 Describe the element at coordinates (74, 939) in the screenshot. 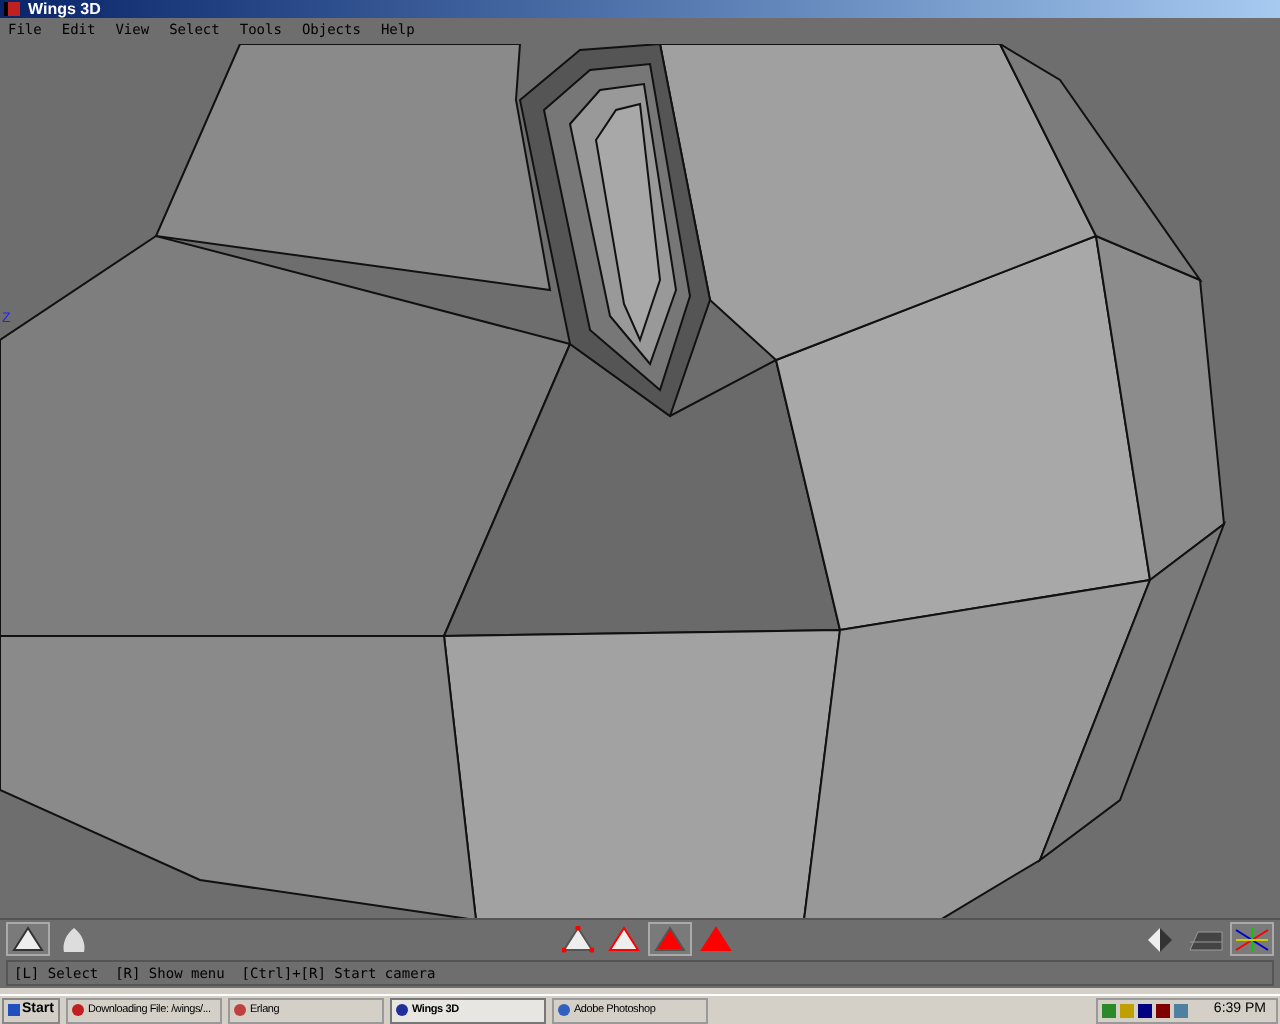

I see `smooth-shape-icon` at that location.